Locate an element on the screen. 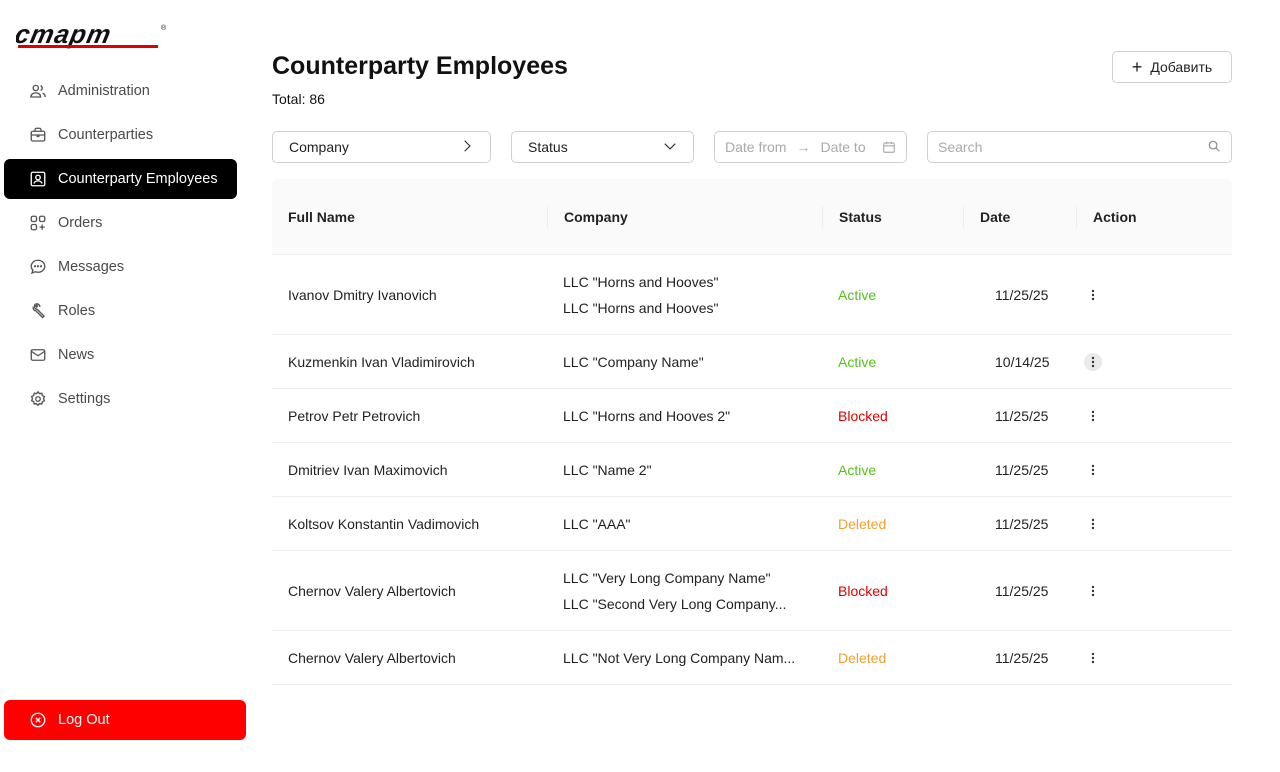 This screenshot has width=1280, height=772. column-header-full-name: Full Name is located at coordinates (409, 217).